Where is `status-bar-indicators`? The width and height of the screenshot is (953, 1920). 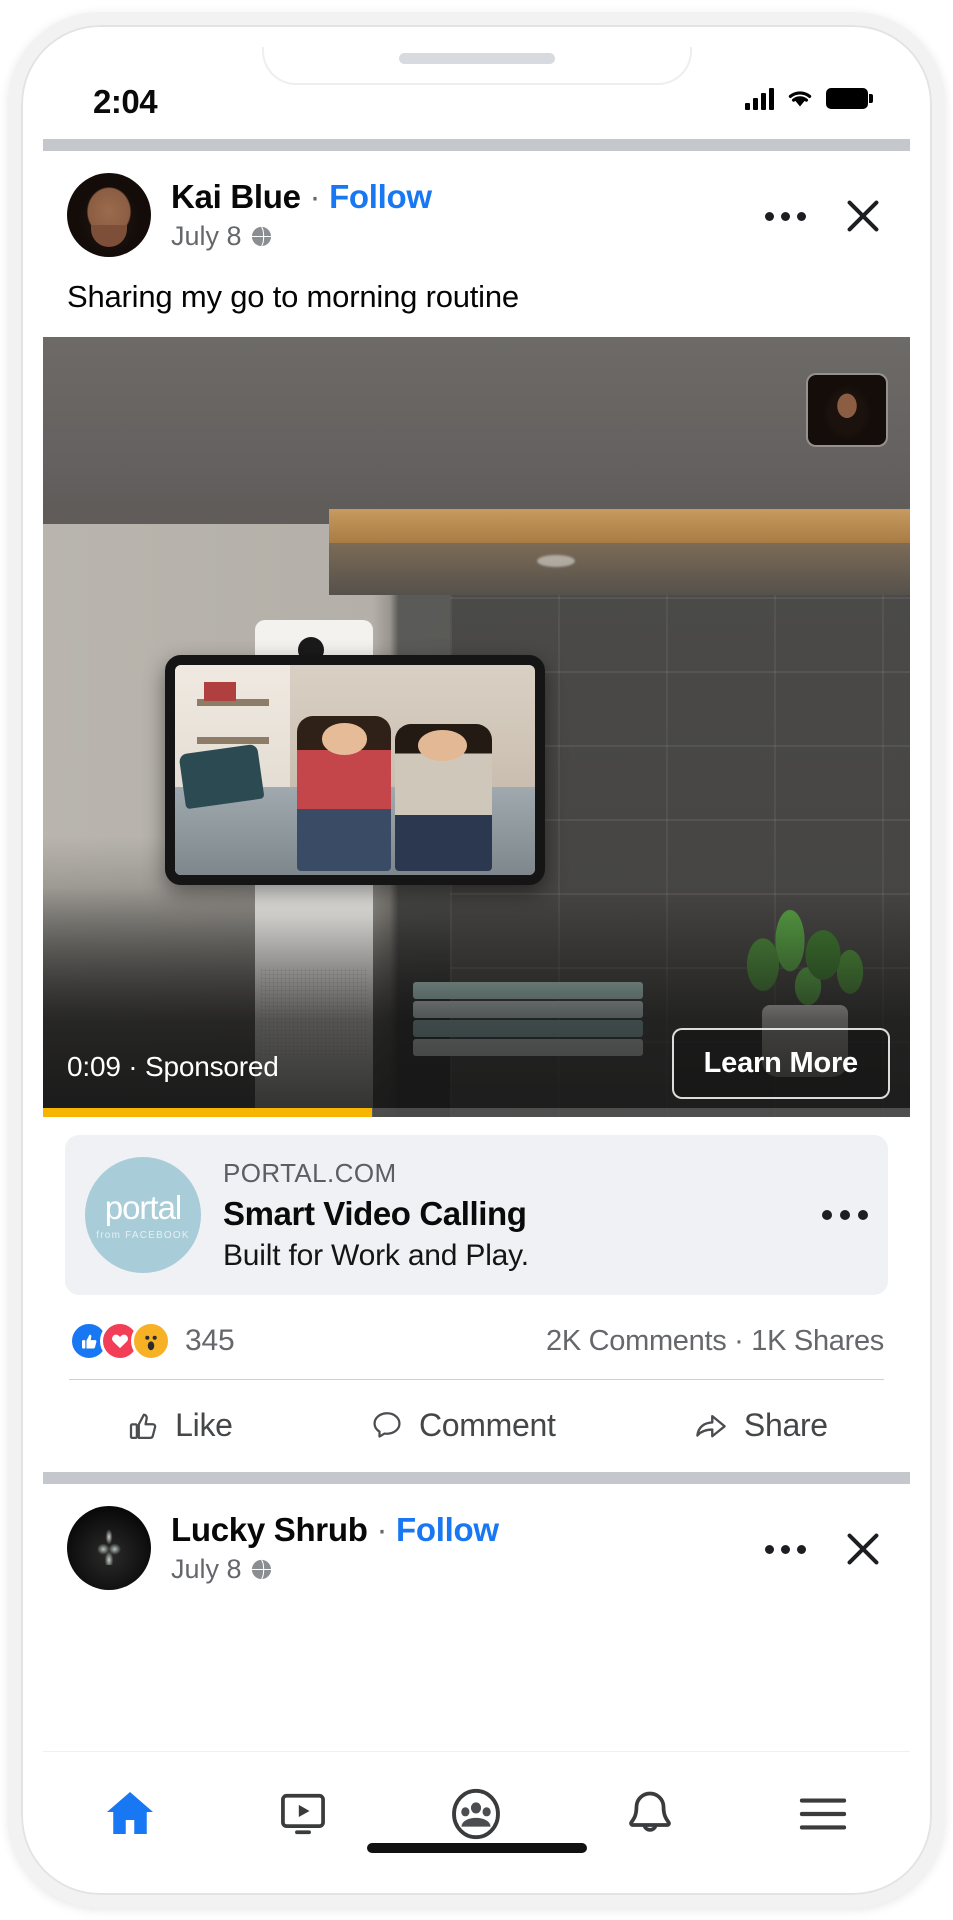
status-bar-indicators is located at coordinates (809, 98).